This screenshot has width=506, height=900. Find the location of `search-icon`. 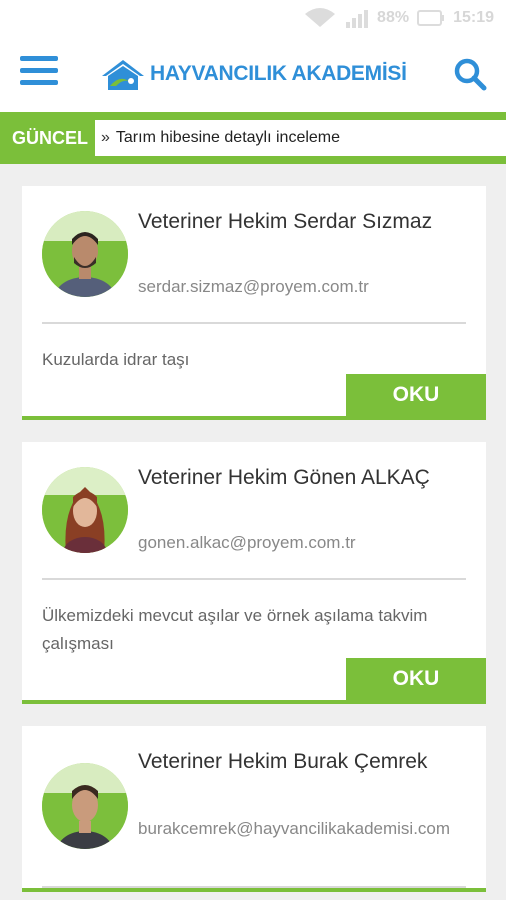

search-icon is located at coordinates (470, 74).